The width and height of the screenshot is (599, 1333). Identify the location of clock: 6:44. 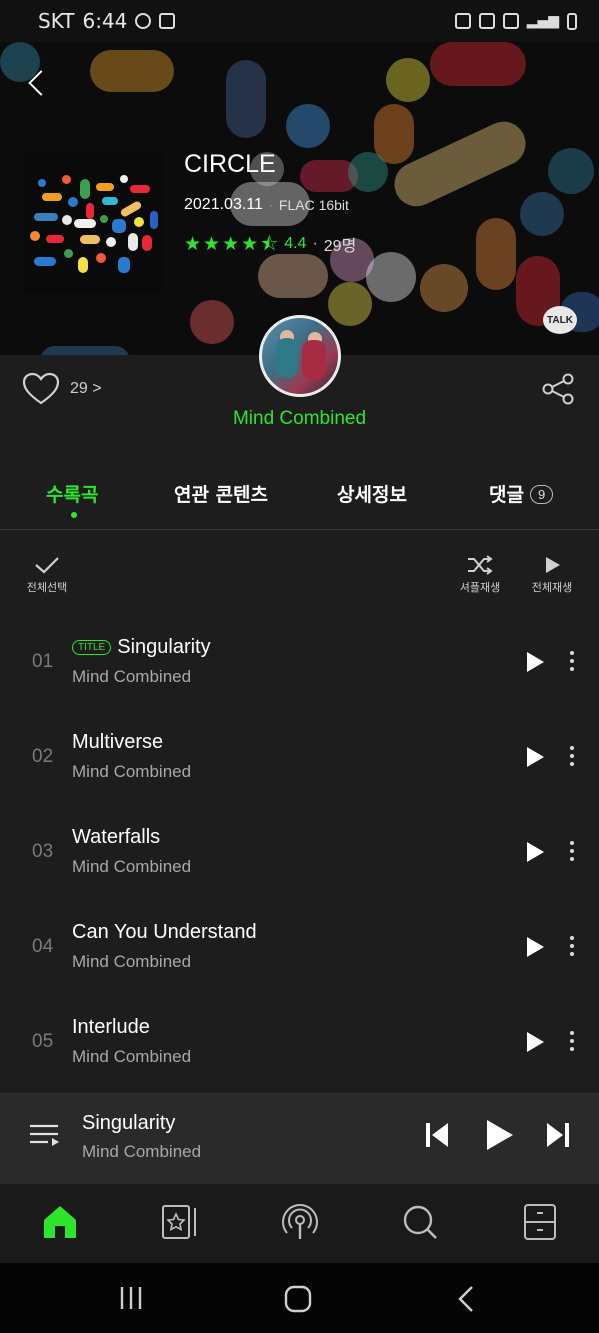
(105, 21).